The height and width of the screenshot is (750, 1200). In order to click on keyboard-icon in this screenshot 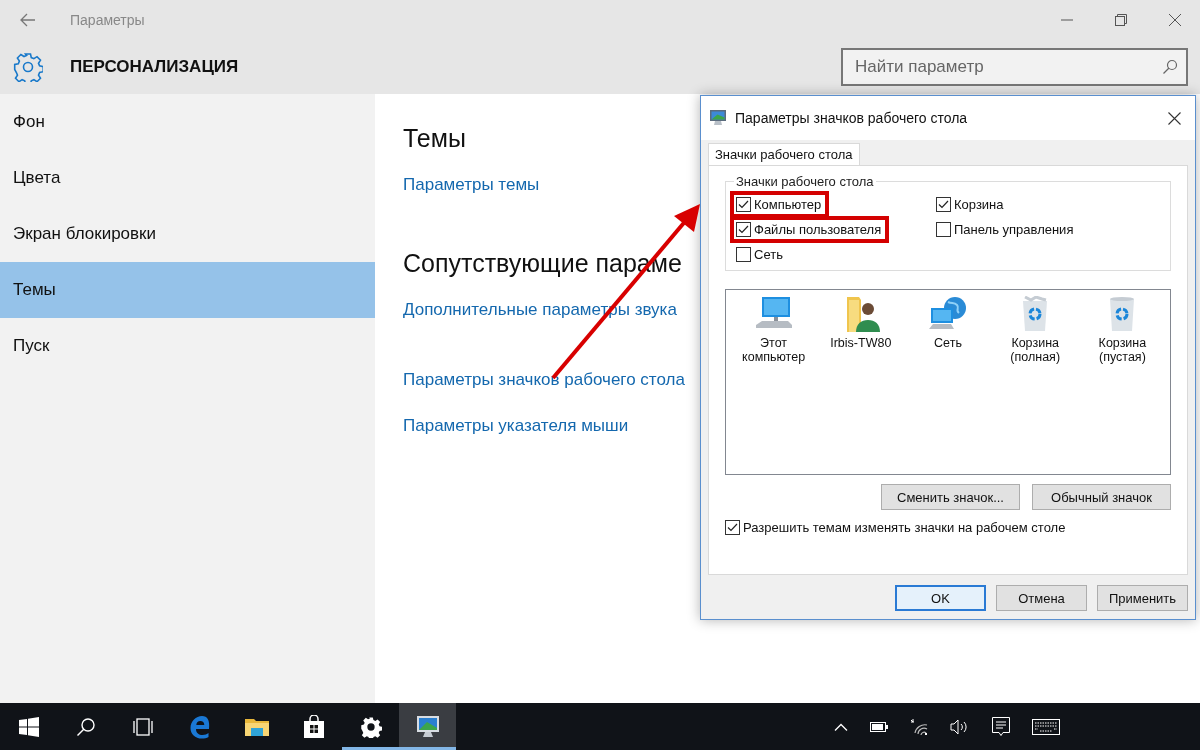, I will do `click(1046, 726)`.